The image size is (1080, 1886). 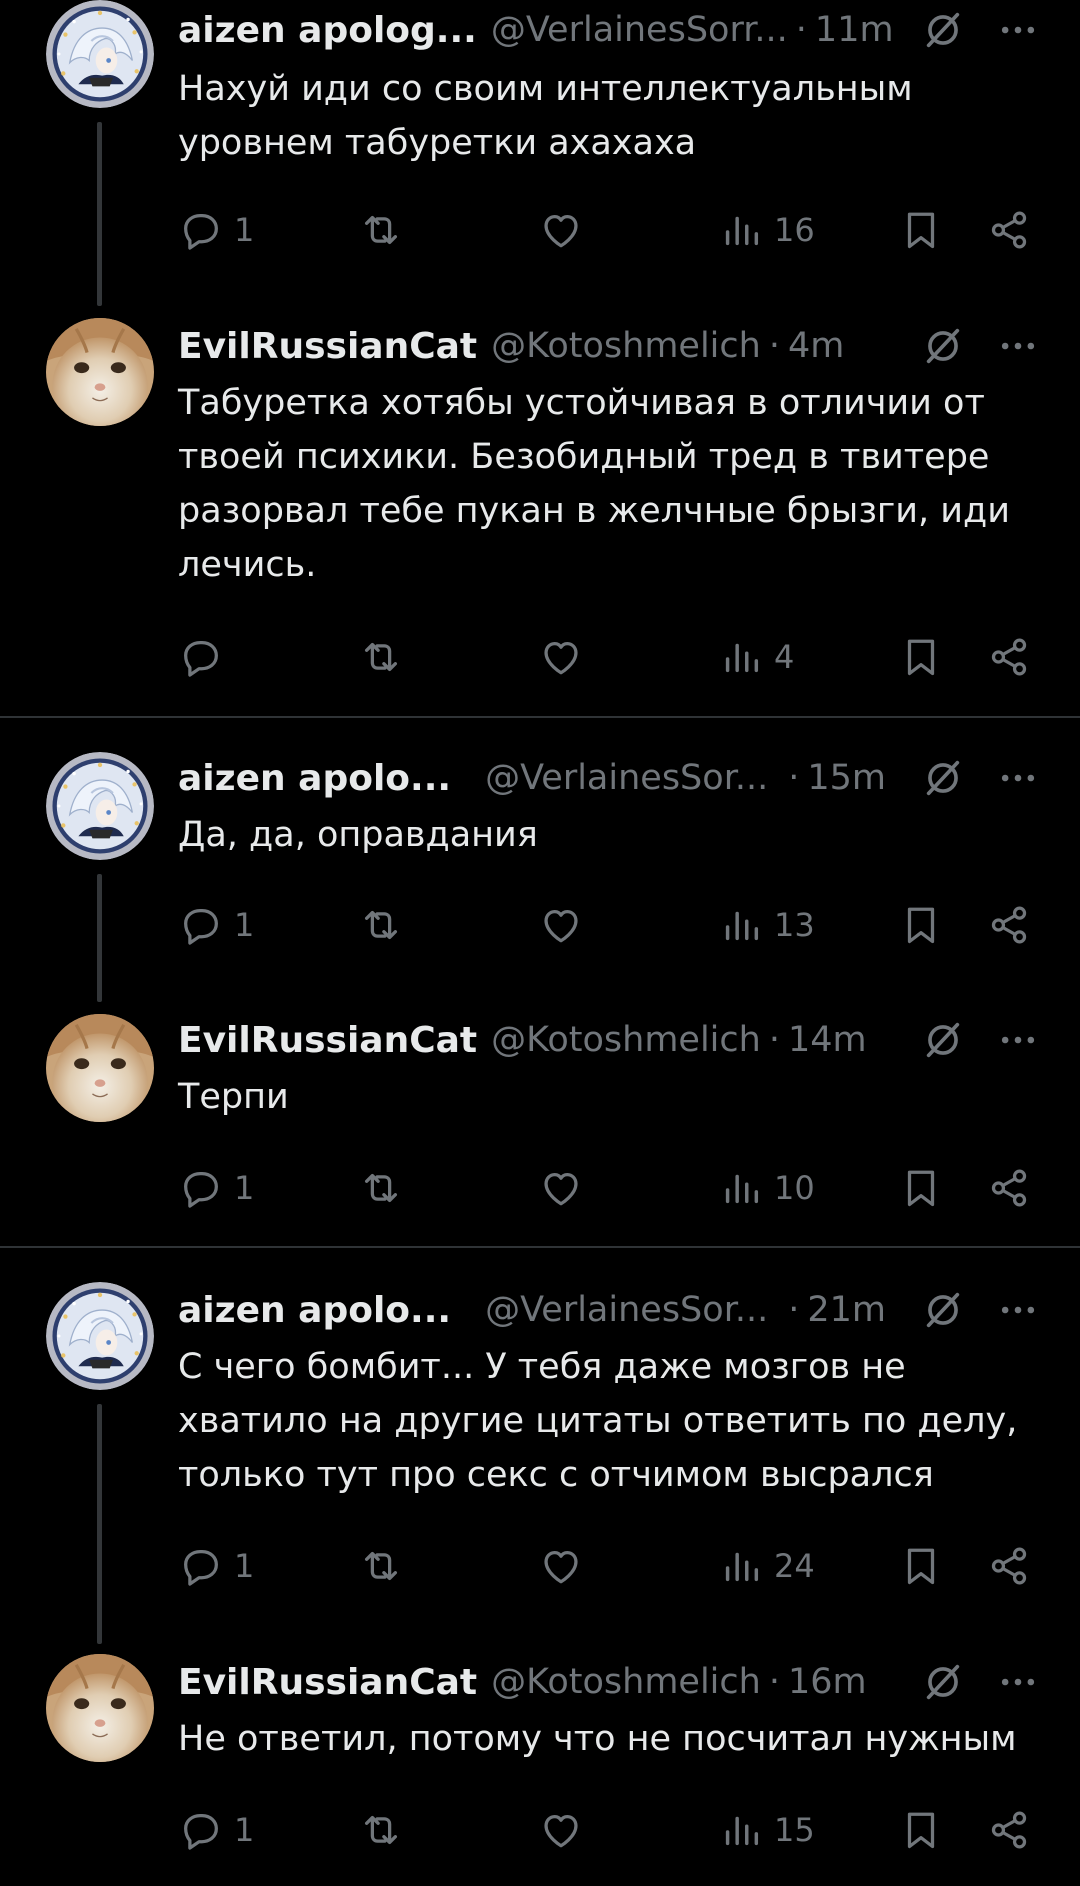 What do you see at coordinates (766, 925) in the screenshot?
I see `views-button: 13` at bounding box center [766, 925].